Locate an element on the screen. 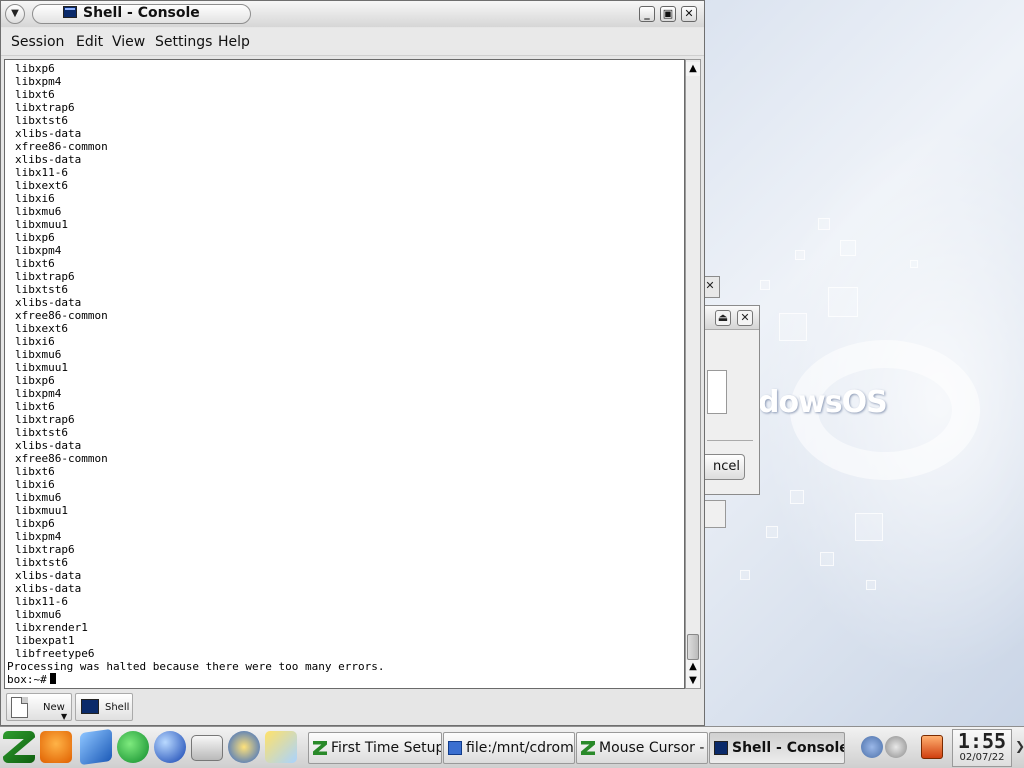 The height and width of the screenshot is (768, 1024). network-icon is located at coordinates (896, 747).